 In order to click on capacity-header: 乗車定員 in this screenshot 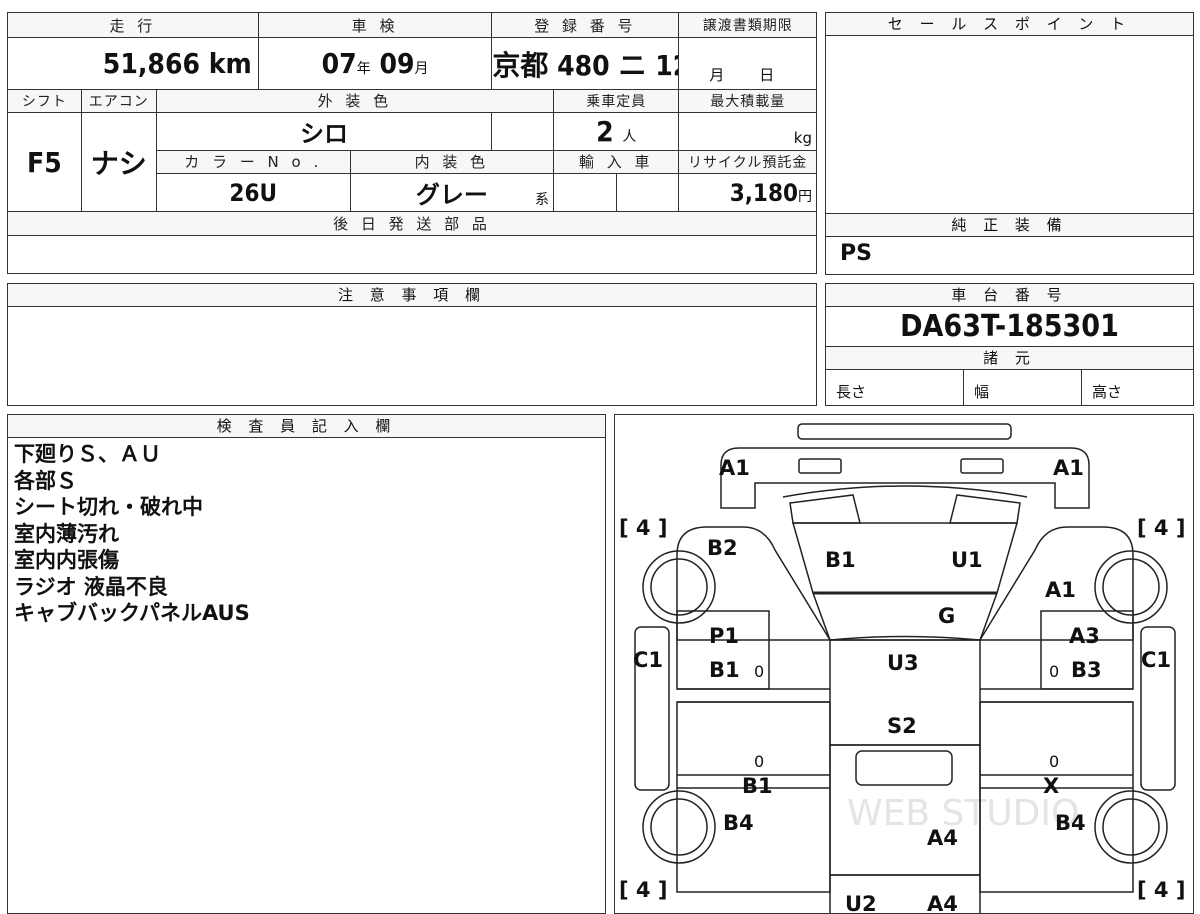, I will do `click(616, 101)`.